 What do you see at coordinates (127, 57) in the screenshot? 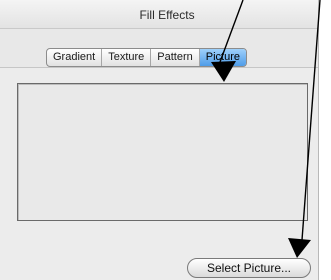
I see `tab-texture: Texture` at bounding box center [127, 57].